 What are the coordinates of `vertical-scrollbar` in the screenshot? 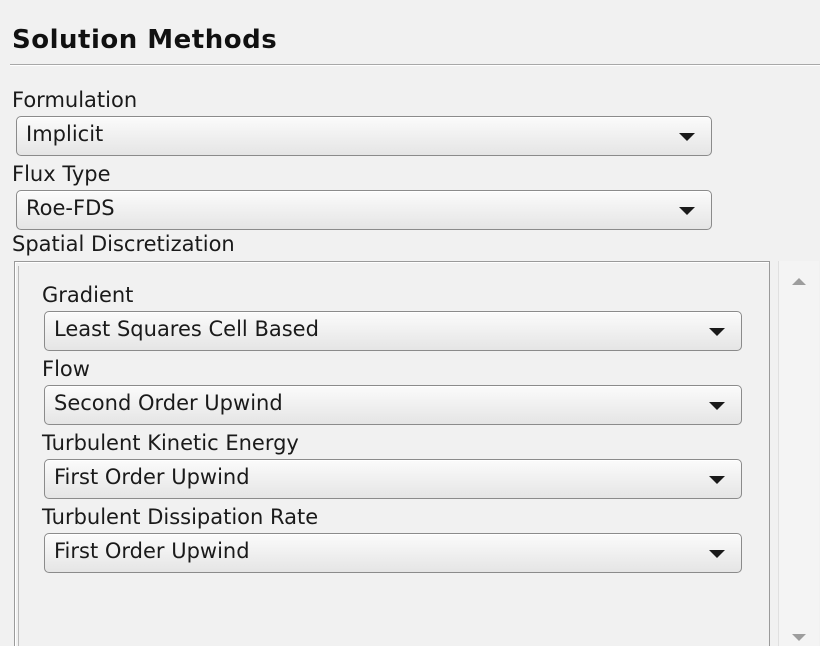 It's located at (798, 453).